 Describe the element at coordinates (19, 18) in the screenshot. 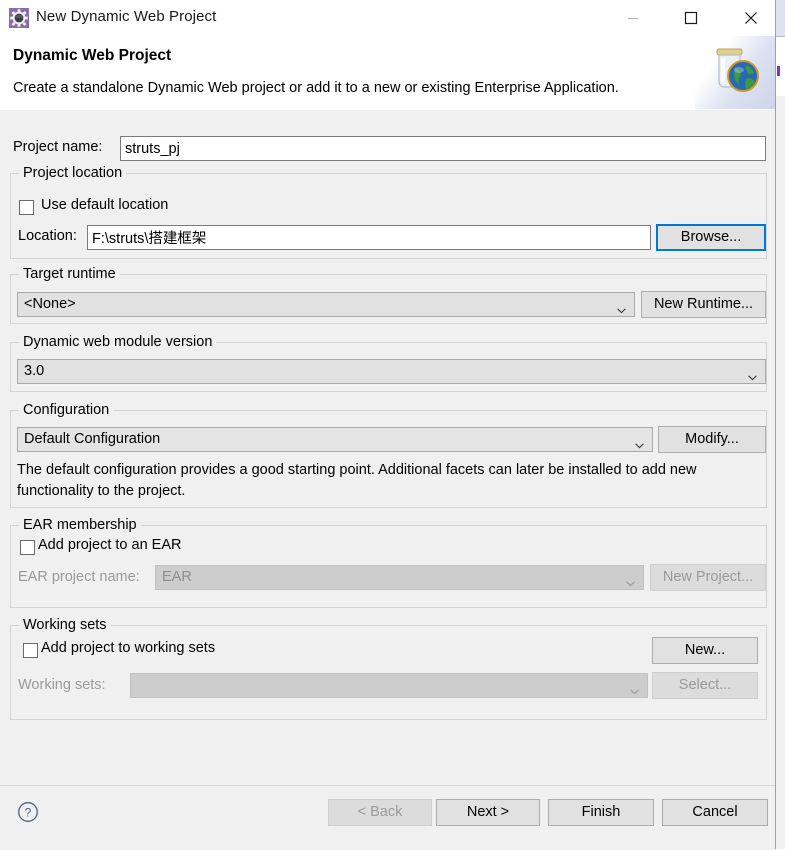

I see `eclipse-gear-icon` at that location.